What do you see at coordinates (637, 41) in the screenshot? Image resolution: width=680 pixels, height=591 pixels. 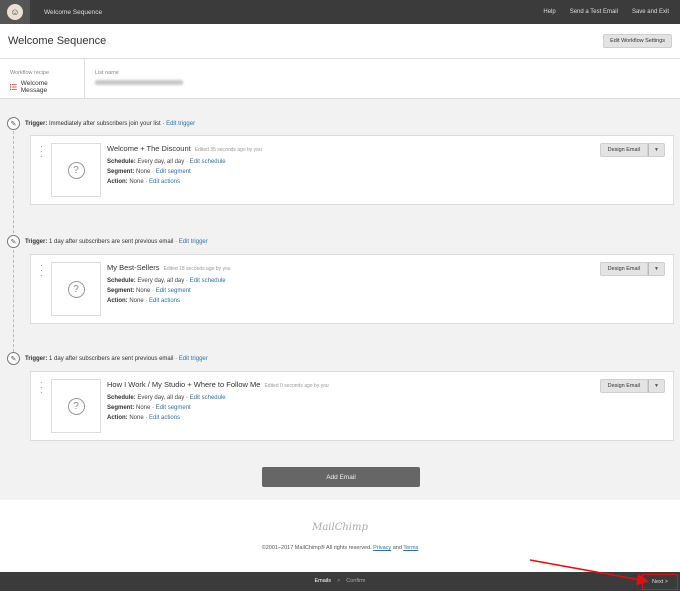 I see `edit-workflow-settings-button: Edit Workflow Settings` at bounding box center [637, 41].